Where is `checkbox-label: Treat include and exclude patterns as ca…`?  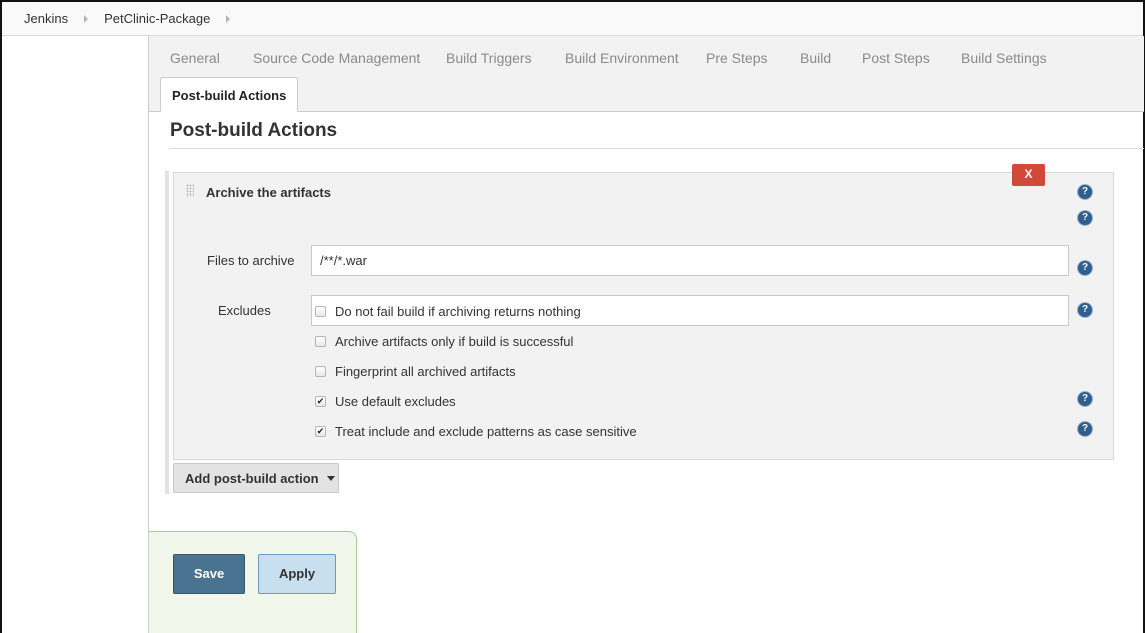
checkbox-label: Treat include and exclude patterns as ca… is located at coordinates (486, 431).